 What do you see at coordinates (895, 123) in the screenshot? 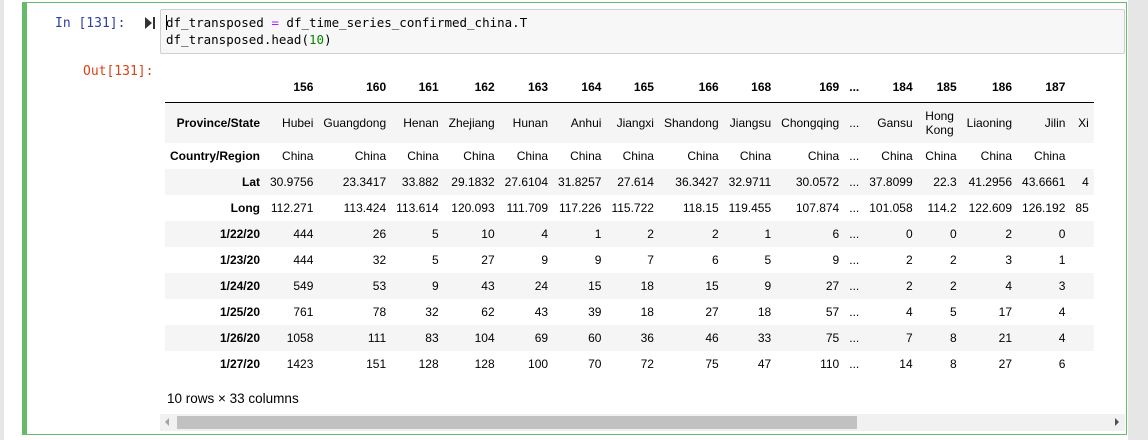
I see `table-cell: Gansu` at bounding box center [895, 123].